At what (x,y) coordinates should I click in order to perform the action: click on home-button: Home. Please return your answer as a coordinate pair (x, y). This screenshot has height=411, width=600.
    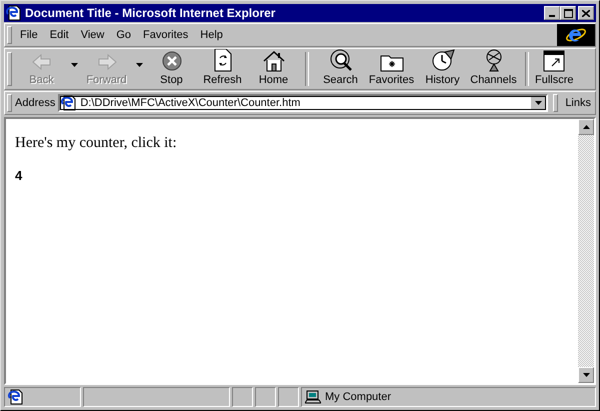
    Looking at the image, I should click on (273, 69).